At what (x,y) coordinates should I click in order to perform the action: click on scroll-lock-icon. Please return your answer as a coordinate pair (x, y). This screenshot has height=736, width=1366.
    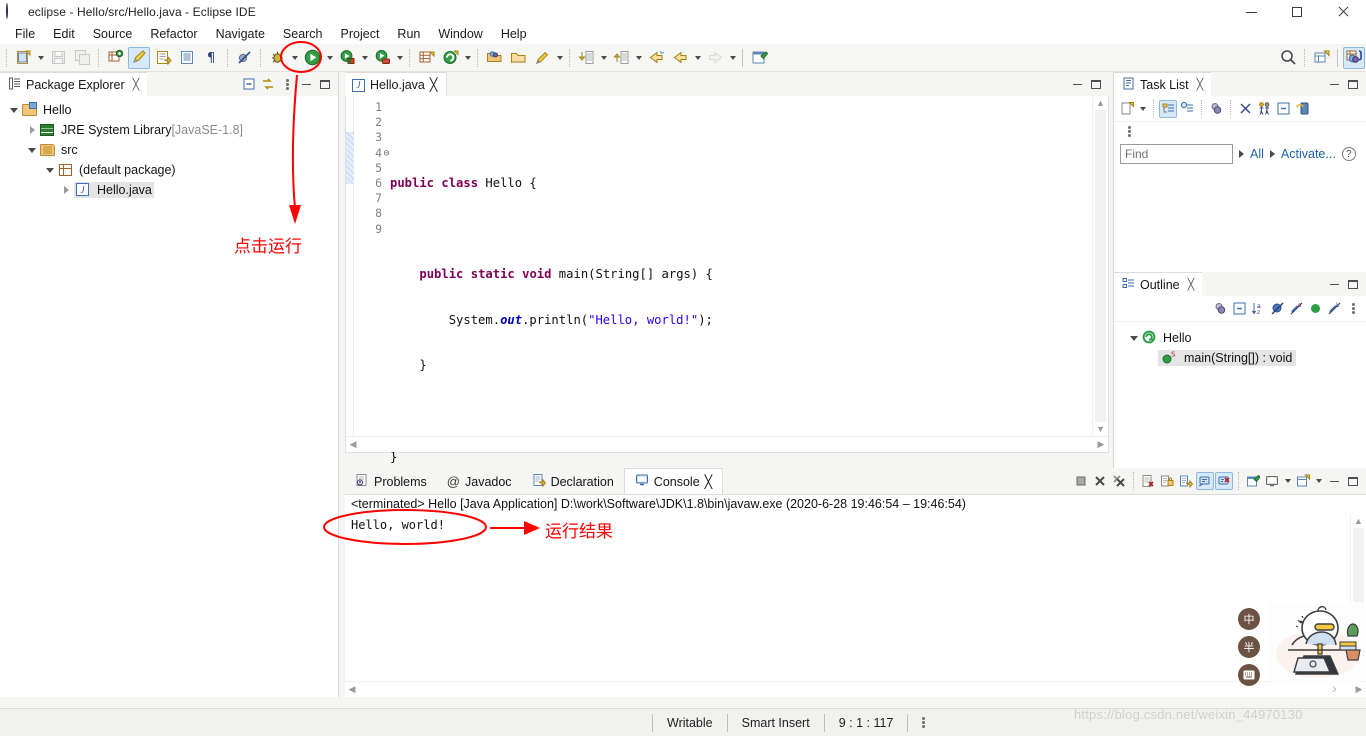
    Looking at the image, I should click on (1167, 481).